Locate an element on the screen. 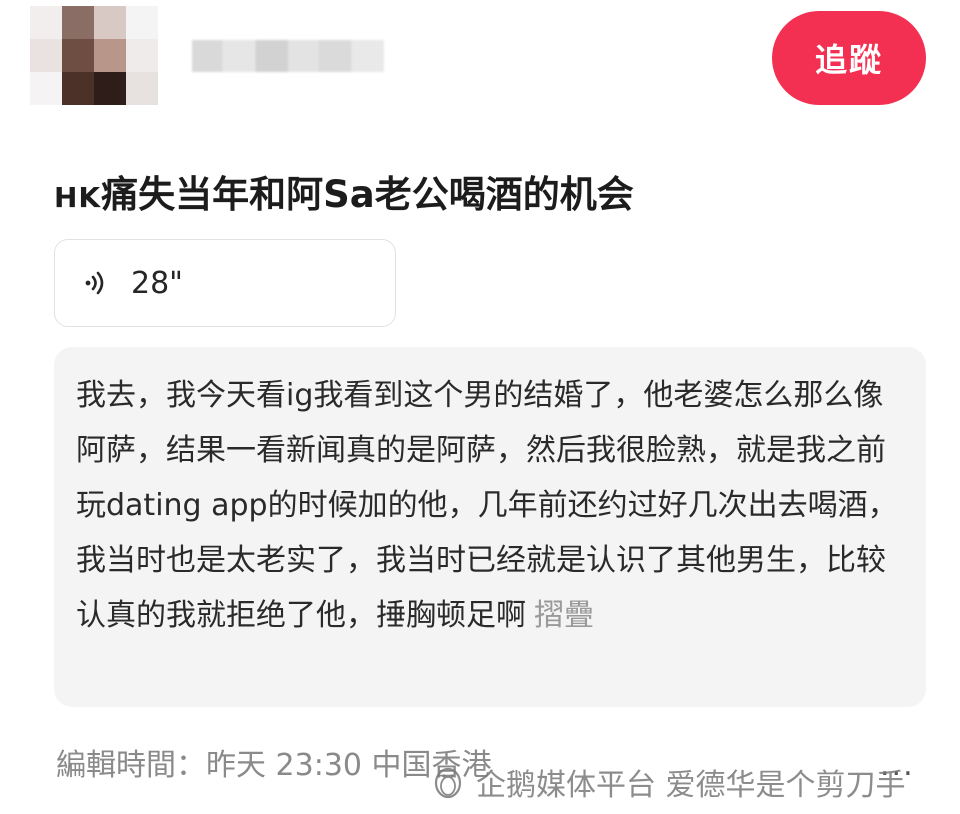 This screenshot has width=960, height=814. watermark-text: 企鹅媒体平台 爱德华是个剪刀手 is located at coordinates (691, 785).